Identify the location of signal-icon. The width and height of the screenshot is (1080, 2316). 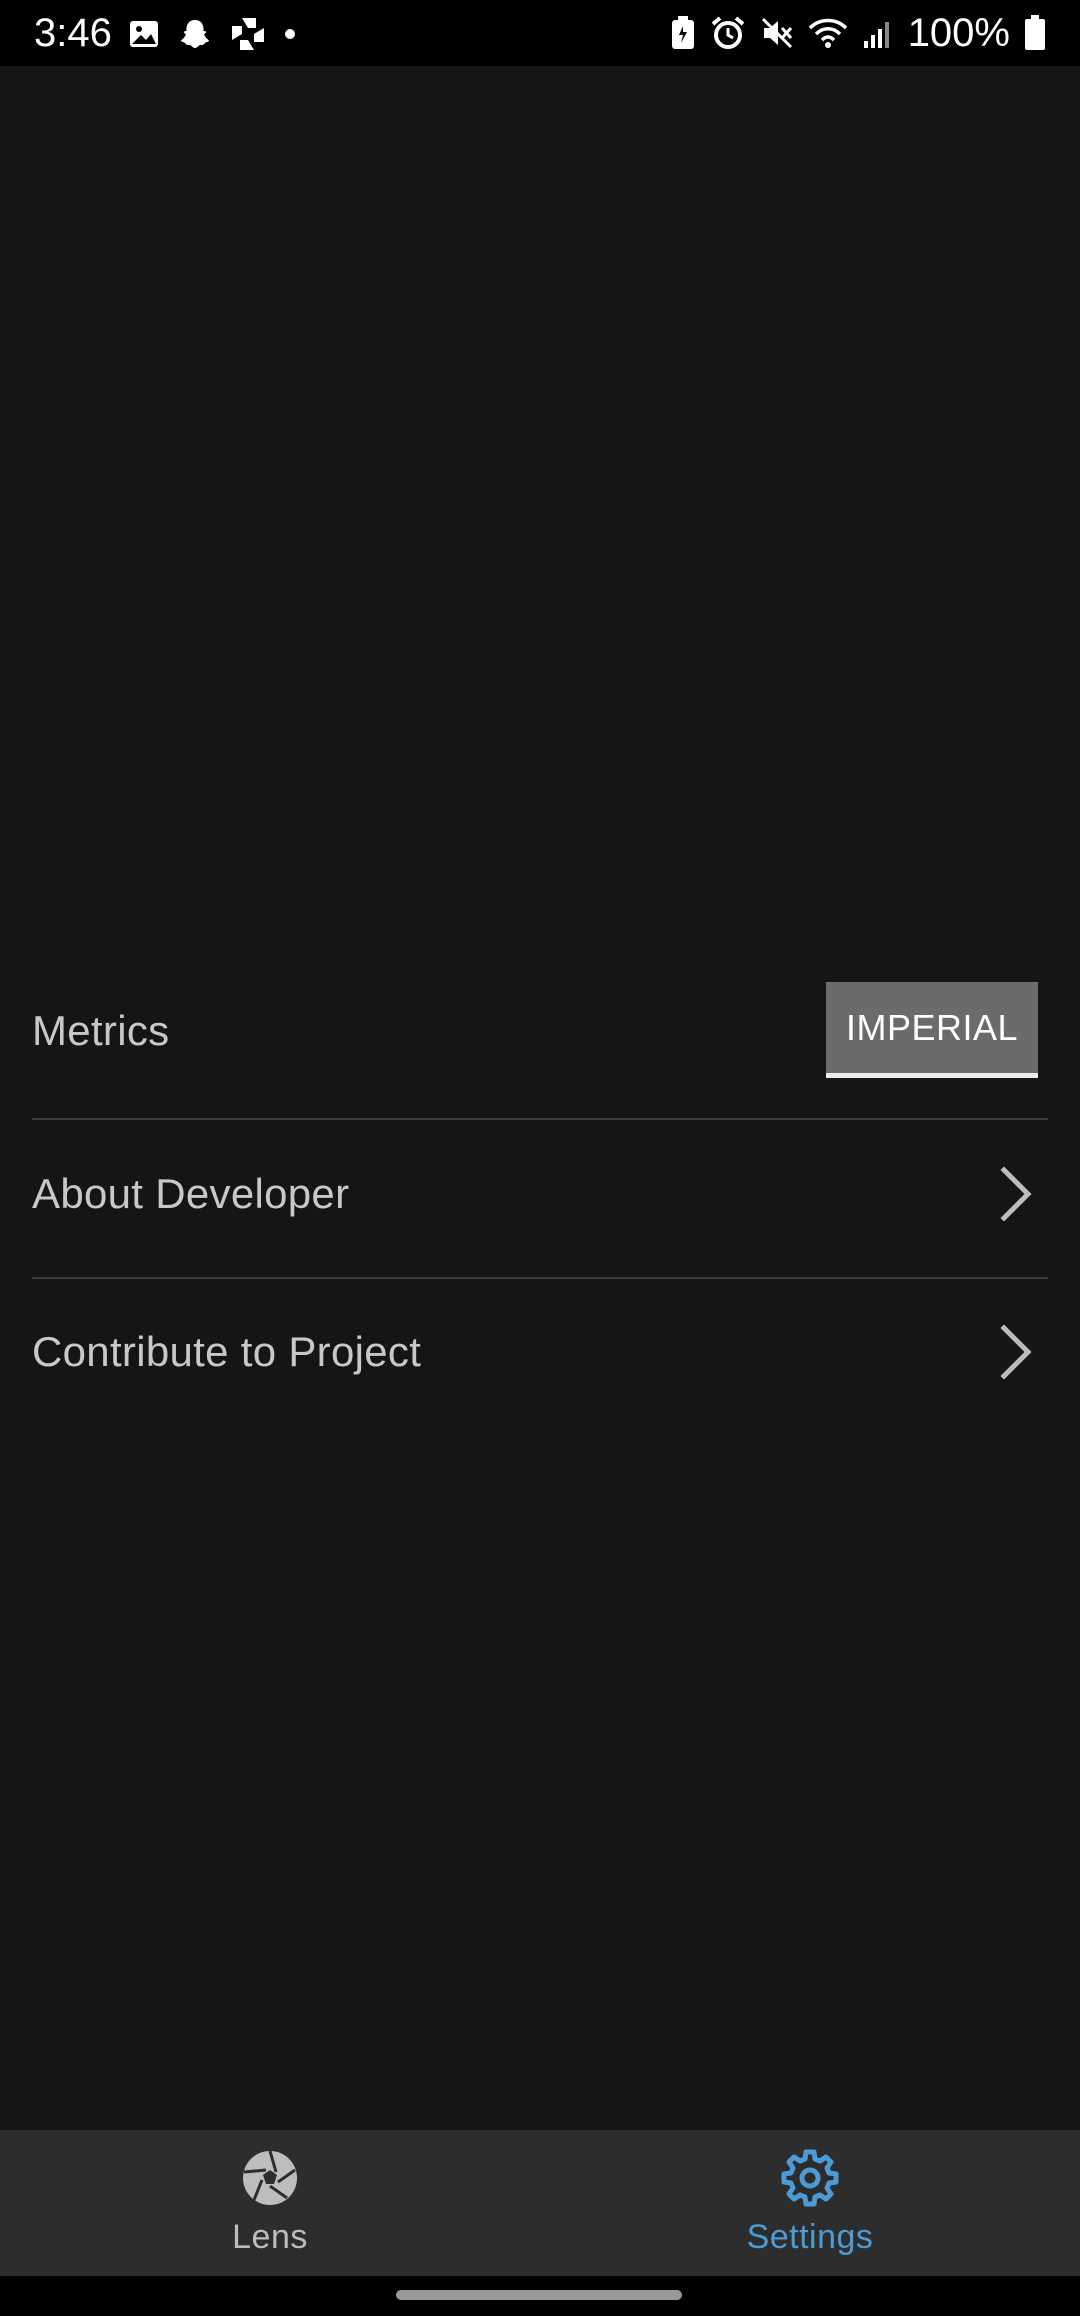
(876, 35).